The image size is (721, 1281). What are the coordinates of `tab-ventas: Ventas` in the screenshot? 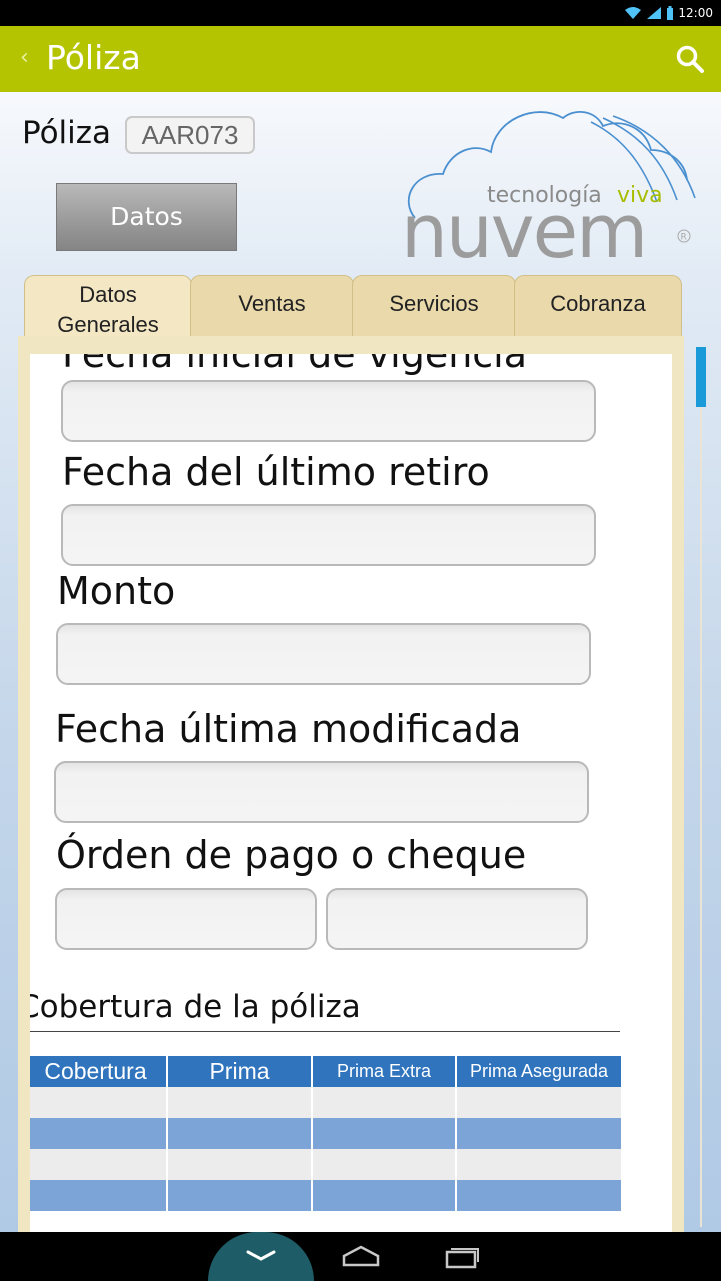 It's located at (272, 307).